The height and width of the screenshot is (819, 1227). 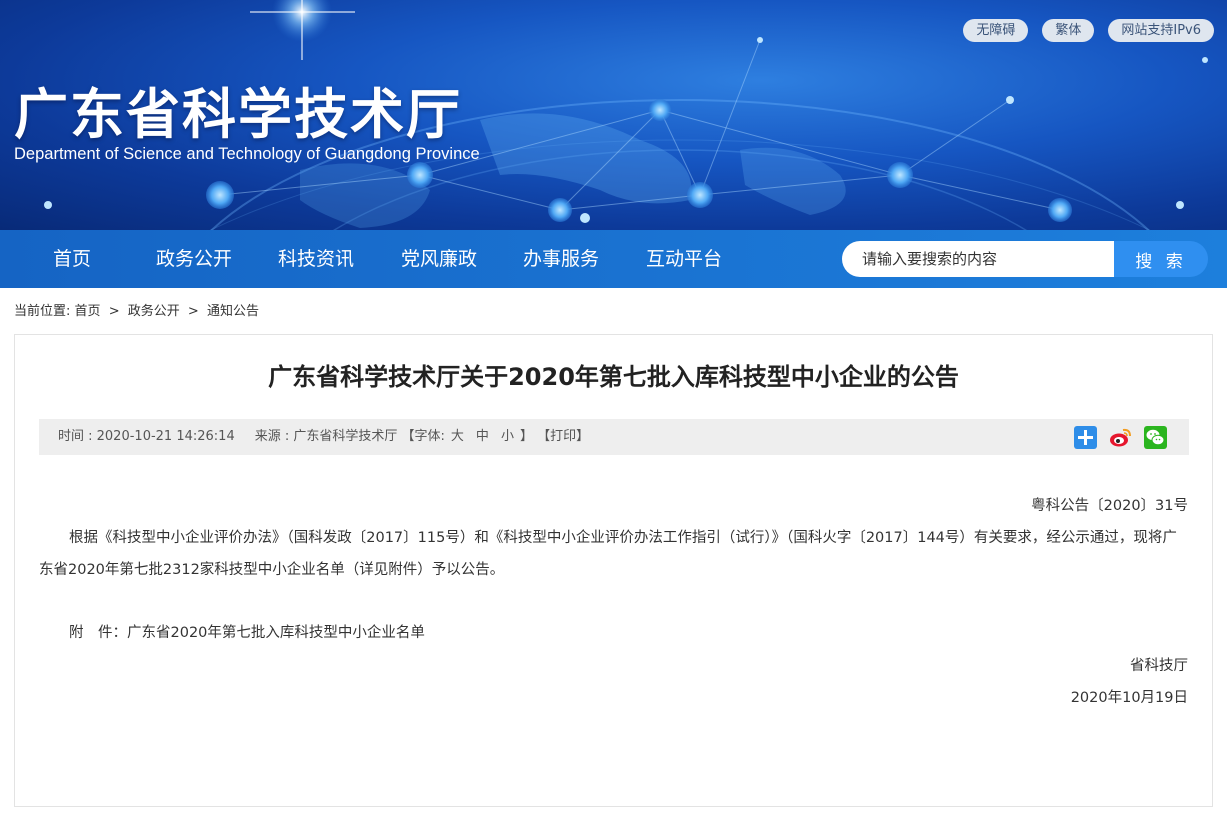 I want to click on breadcrumb: 当前位置: 首页 > 政务公开 > 通知公告, so click(x=136, y=309).